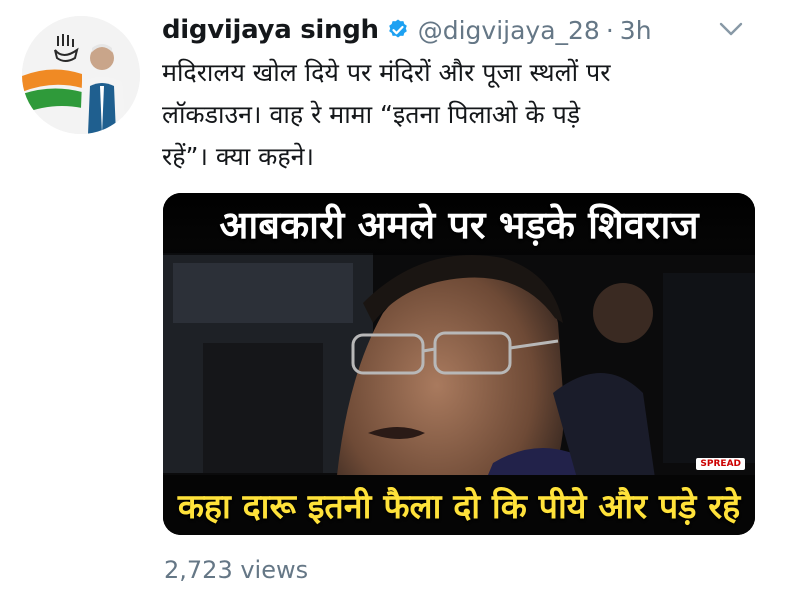 This screenshot has height=600, width=788. Describe the element at coordinates (270, 30) in the screenshot. I see `author-name: digvijaya singh` at that location.